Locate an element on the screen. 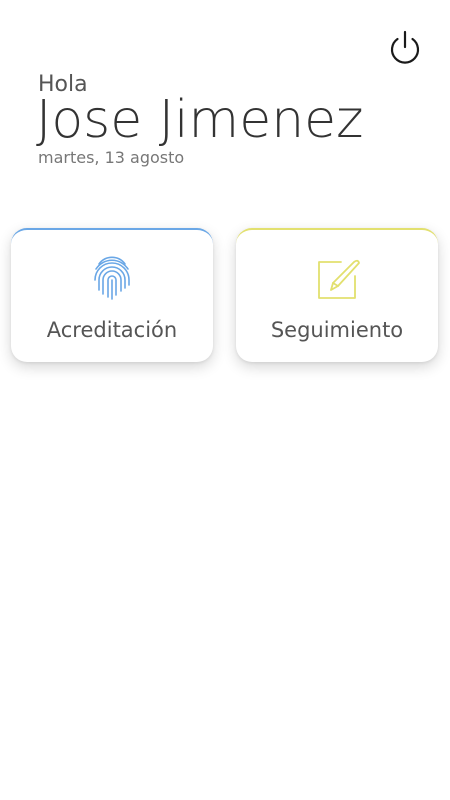  edit-icon is located at coordinates (339, 279).